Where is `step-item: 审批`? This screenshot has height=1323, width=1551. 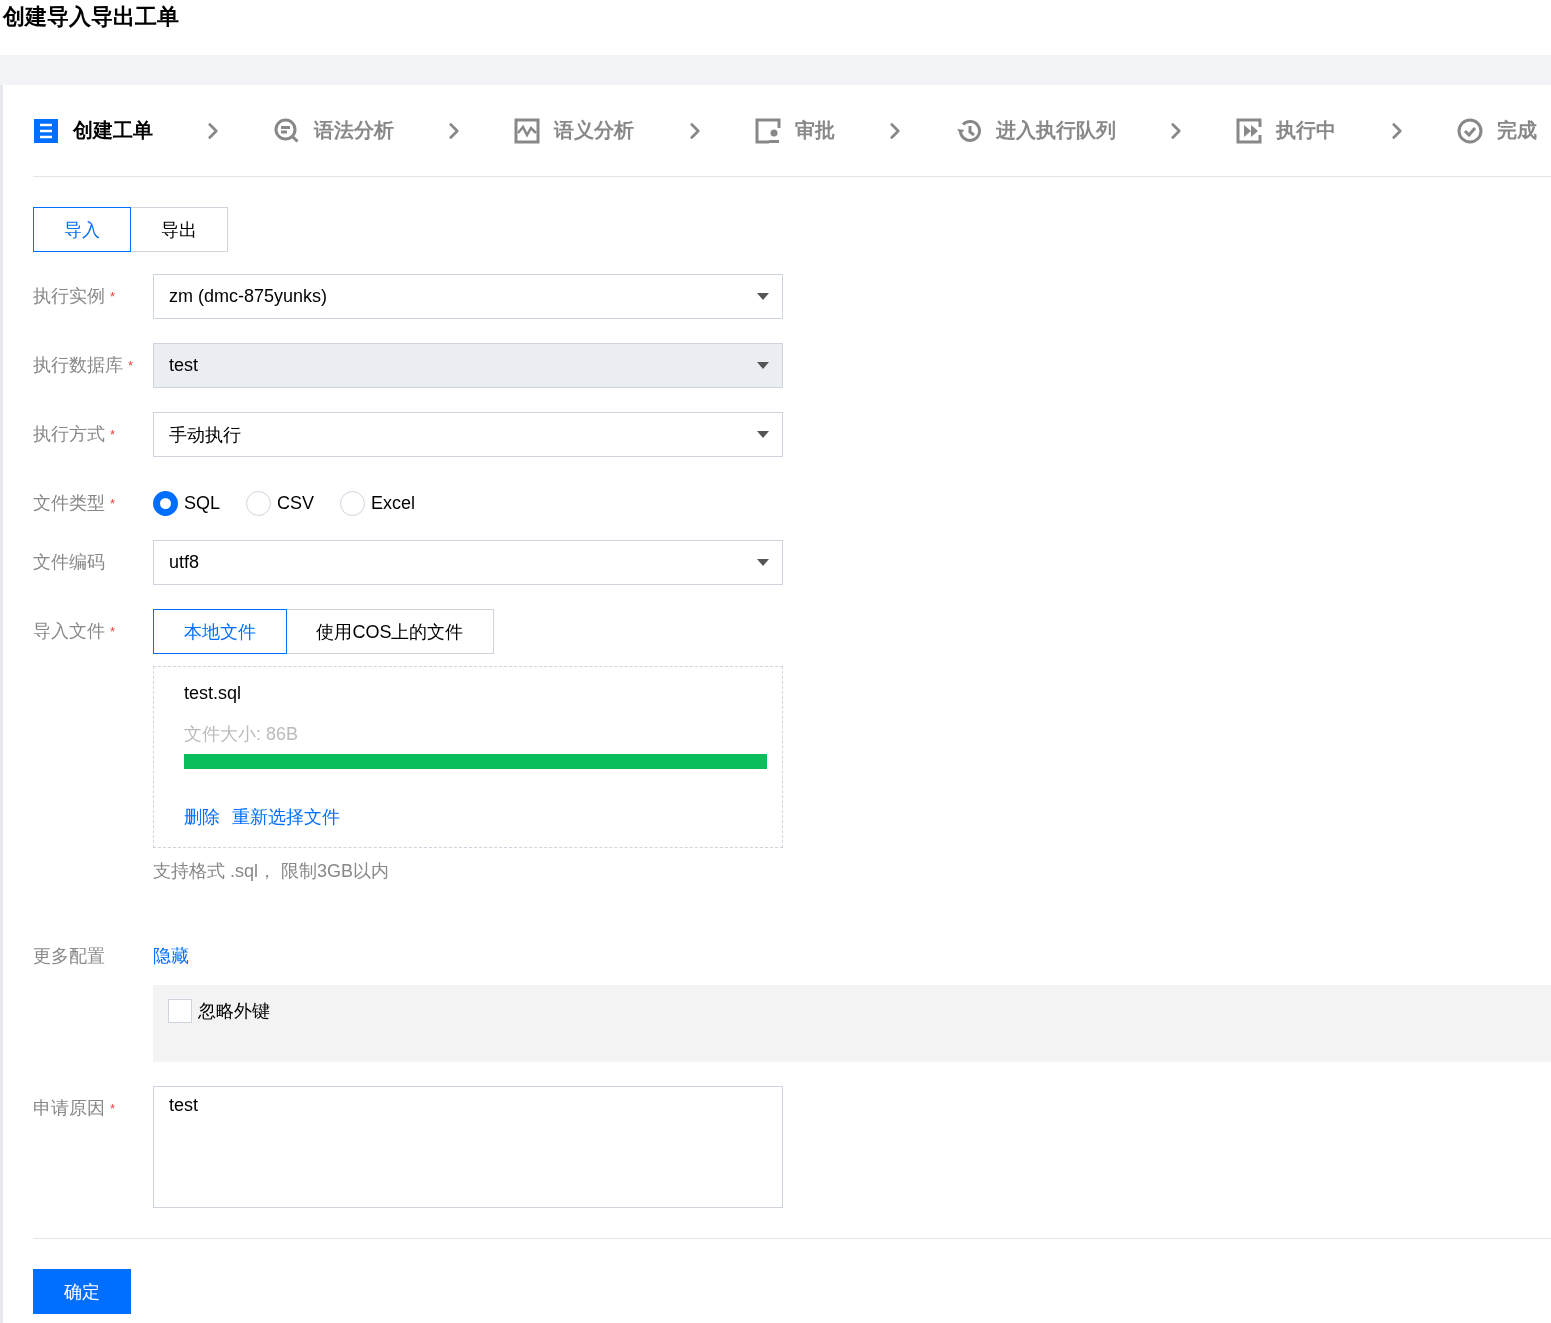 step-item: 审批 is located at coordinates (794, 130).